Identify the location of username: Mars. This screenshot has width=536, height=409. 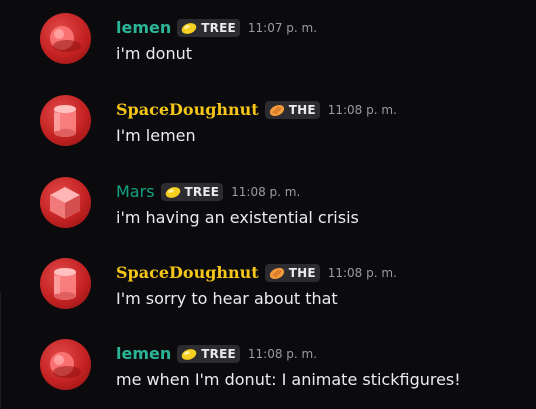
(135, 192).